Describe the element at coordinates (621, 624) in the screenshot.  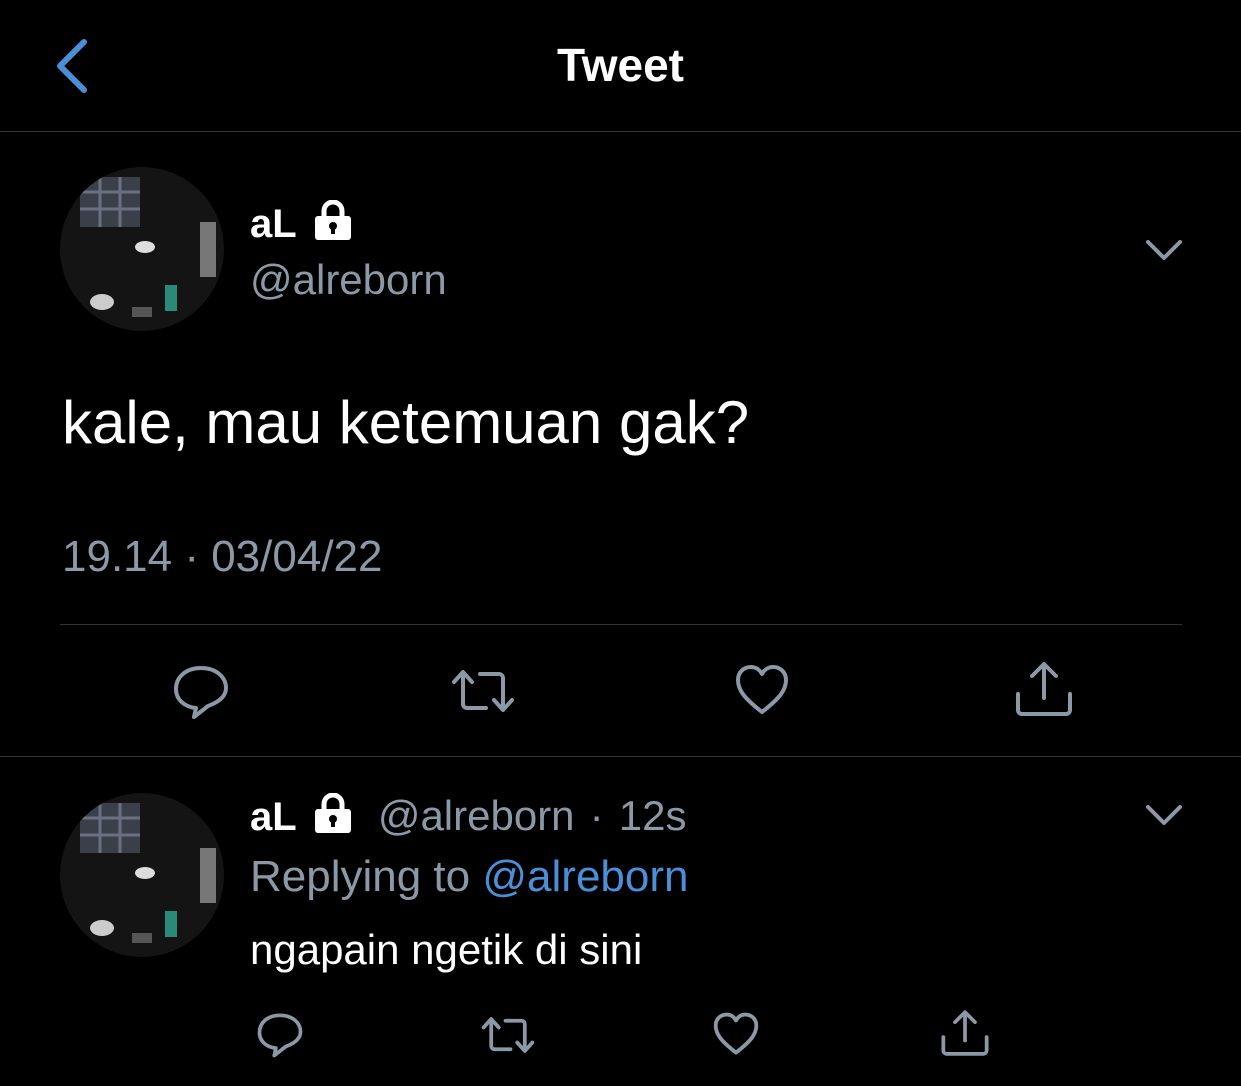
I see `divider` at that location.